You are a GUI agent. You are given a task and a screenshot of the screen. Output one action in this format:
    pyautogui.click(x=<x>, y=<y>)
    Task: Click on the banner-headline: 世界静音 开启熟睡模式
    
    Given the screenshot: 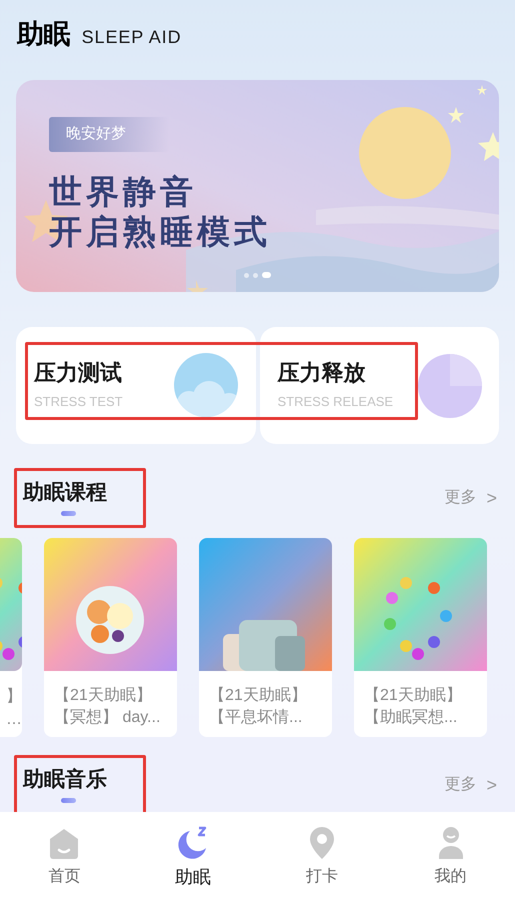 What is the action you would take?
    pyautogui.click(x=160, y=212)
    